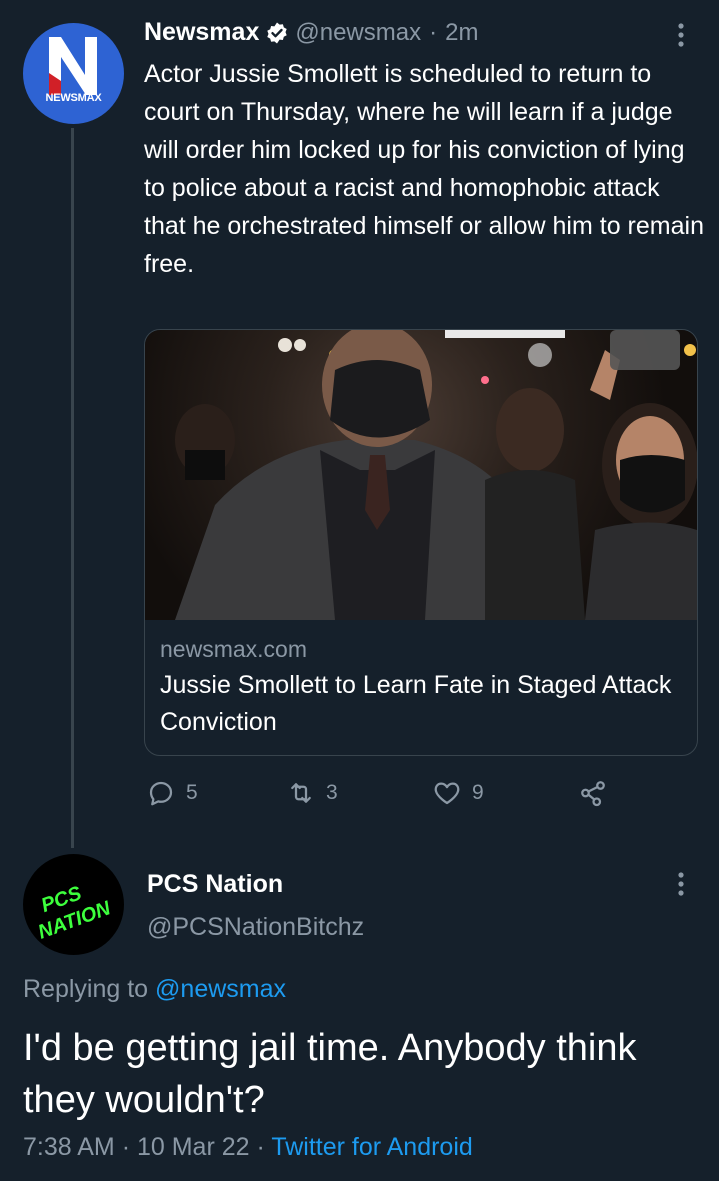  I want to click on author-name: Newsmax, so click(201, 32).